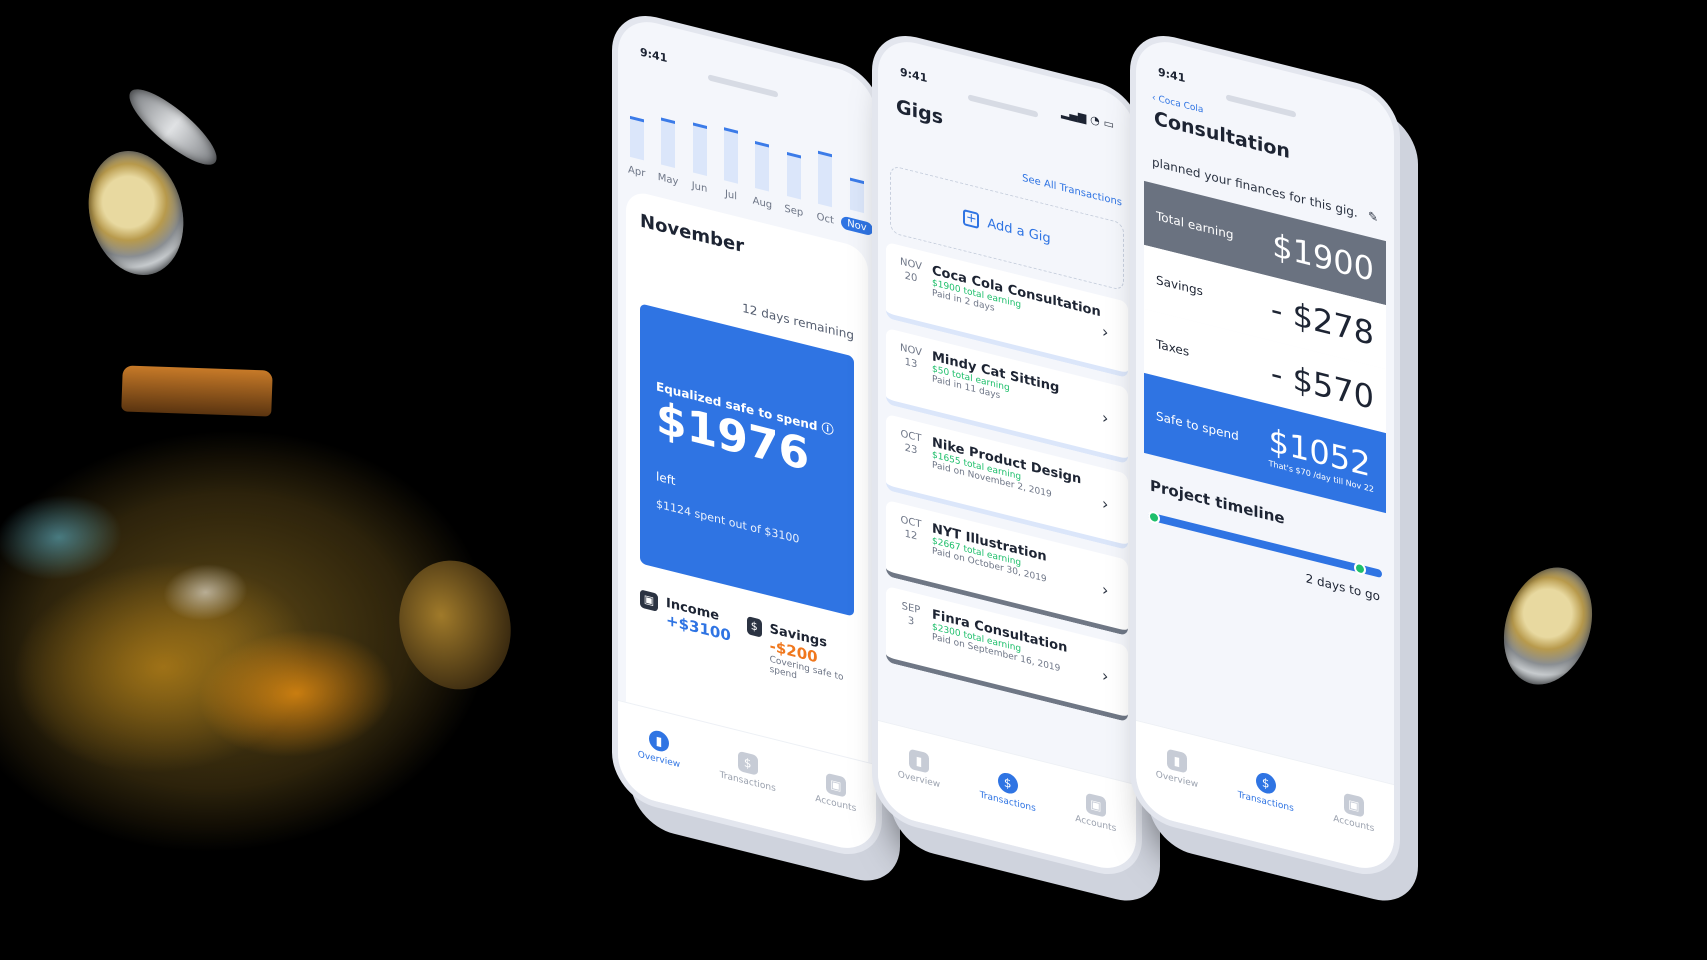 The image size is (1707, 960). Describe the element at coordinates (668, 179) in the screenshot. I see `month-bar-label: May` at that location.